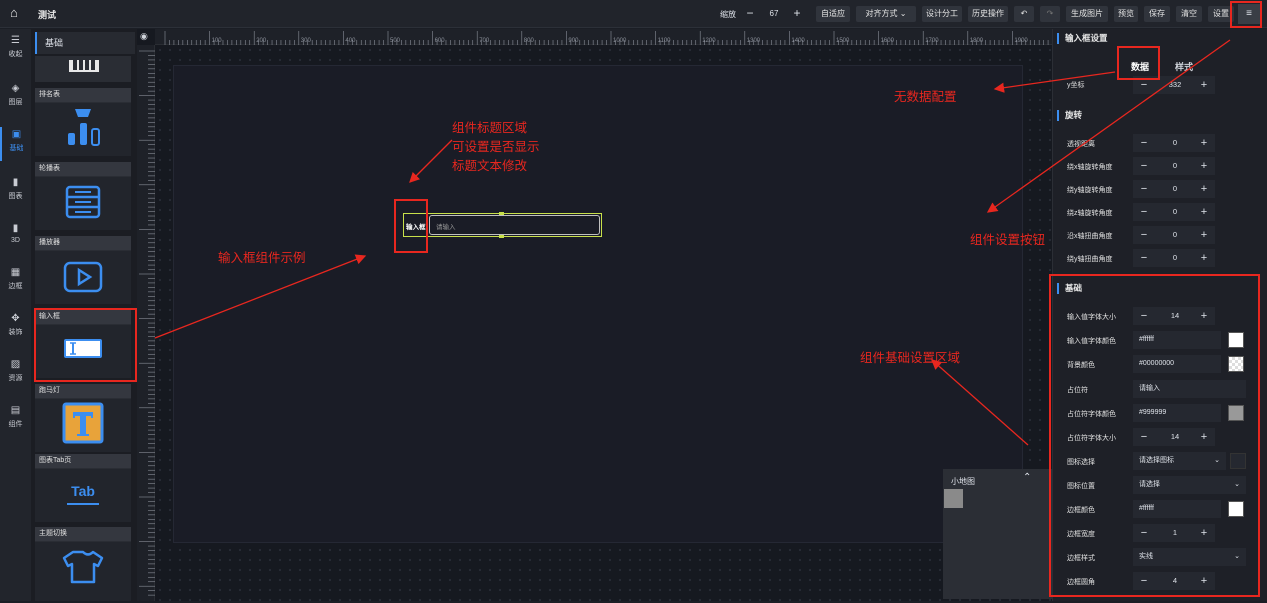 The height and width of the screenshot is (603, 1267). I want to click on nav-item-3d: ▮ 3D, so click(15, 238).